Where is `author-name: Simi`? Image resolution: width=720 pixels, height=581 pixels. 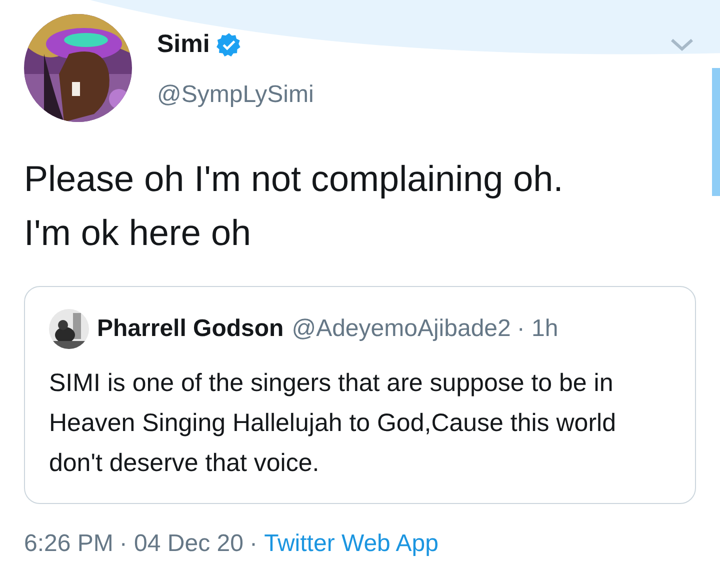 author-name: Simi is located at coordinates (183, 44).